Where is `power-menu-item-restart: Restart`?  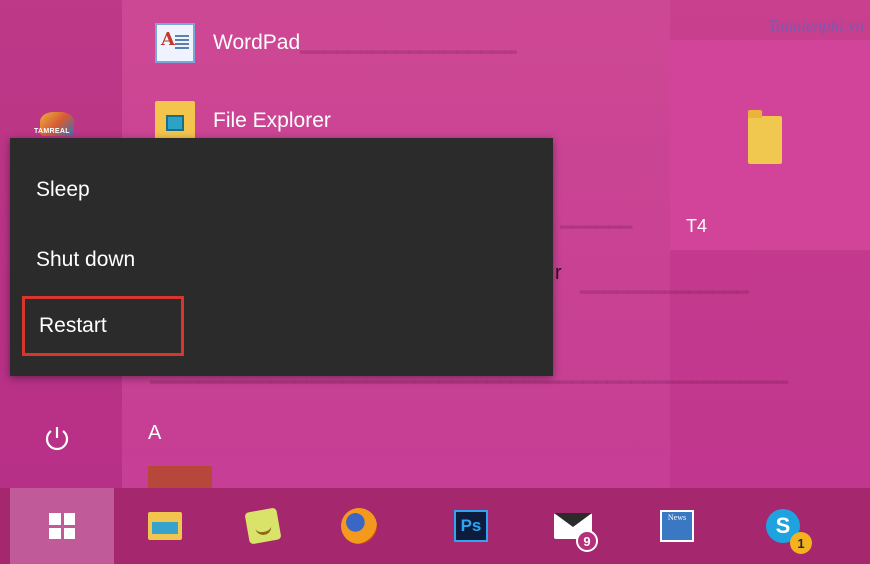 power-menu-item-restart: Restart is located at coordinates (103, 326).